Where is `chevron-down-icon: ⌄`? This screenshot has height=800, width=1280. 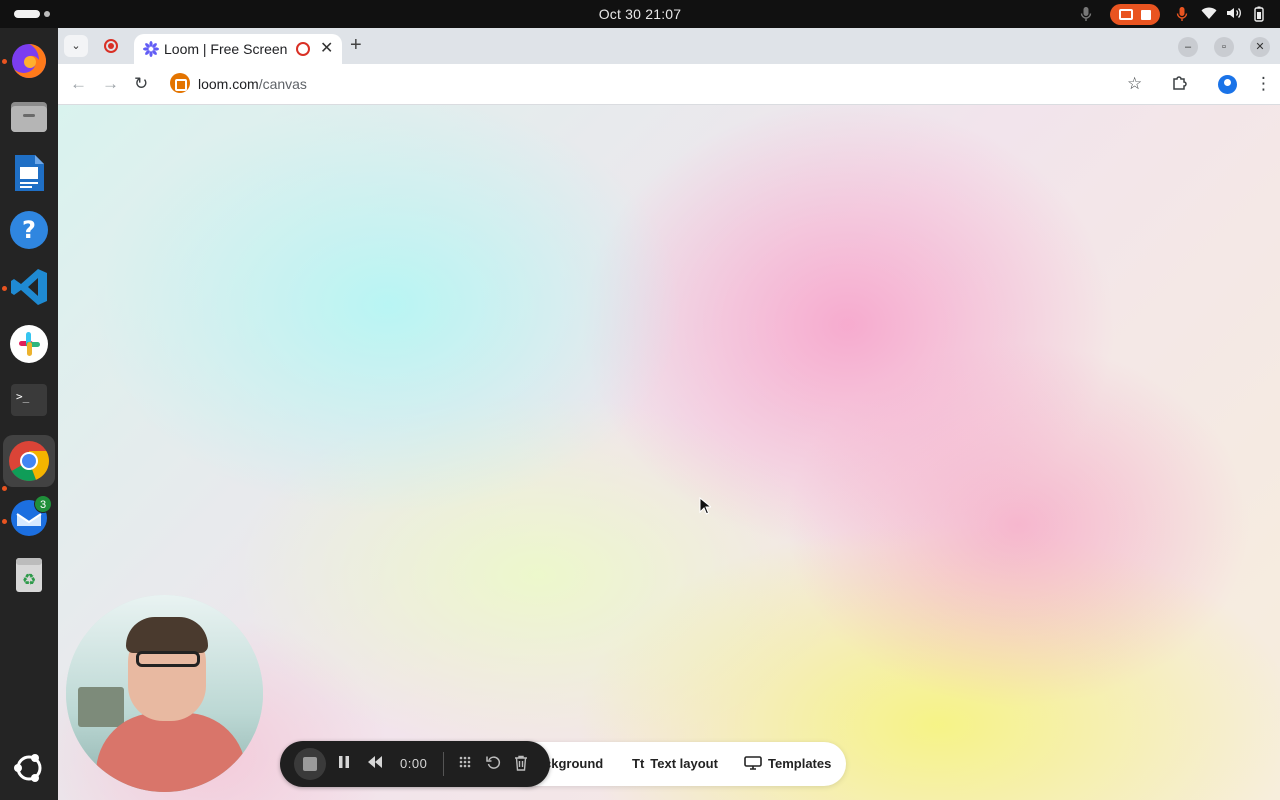 chevron-down-icon: ⌄ is located at coordinates (76, 46).